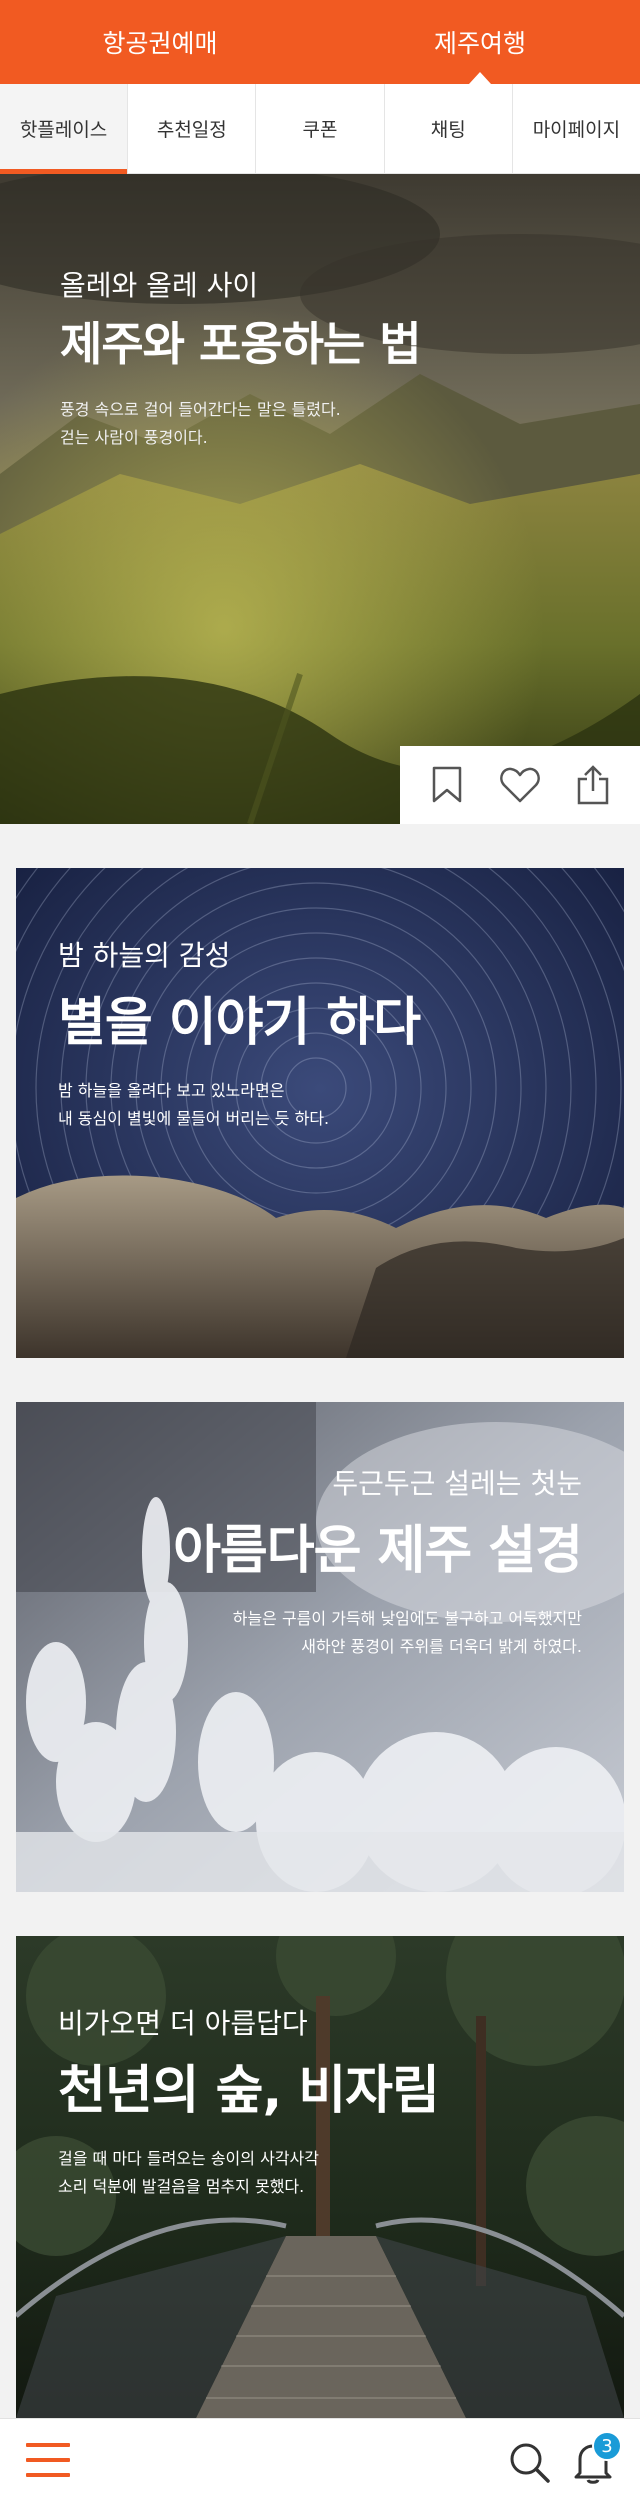 This screenshot has height=2506, width=640. Describe the element at coordinates (607, 2446) in the screenshot. I see `notification-badge: 3` at that location.